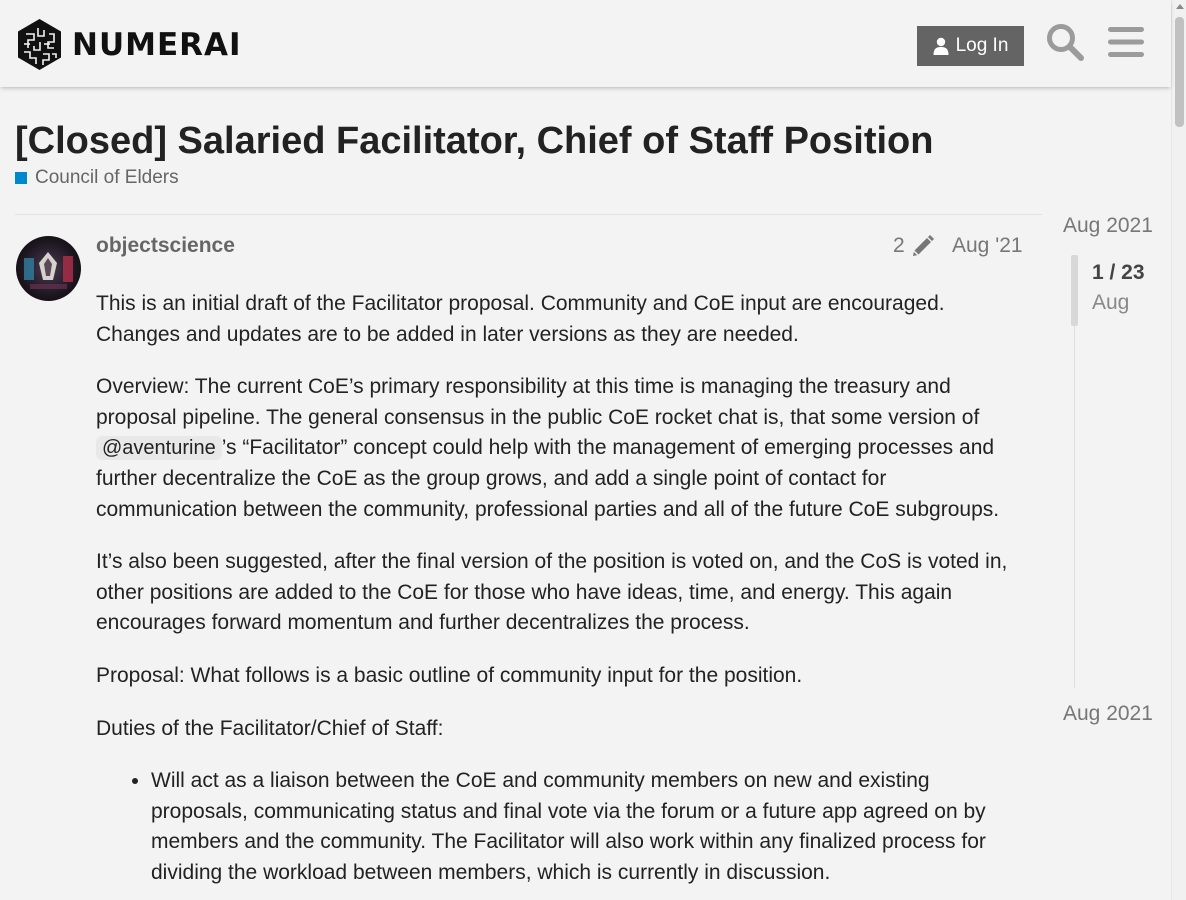  I want to click on timeline-start-date: Aug 2021, so click(1108, 226).